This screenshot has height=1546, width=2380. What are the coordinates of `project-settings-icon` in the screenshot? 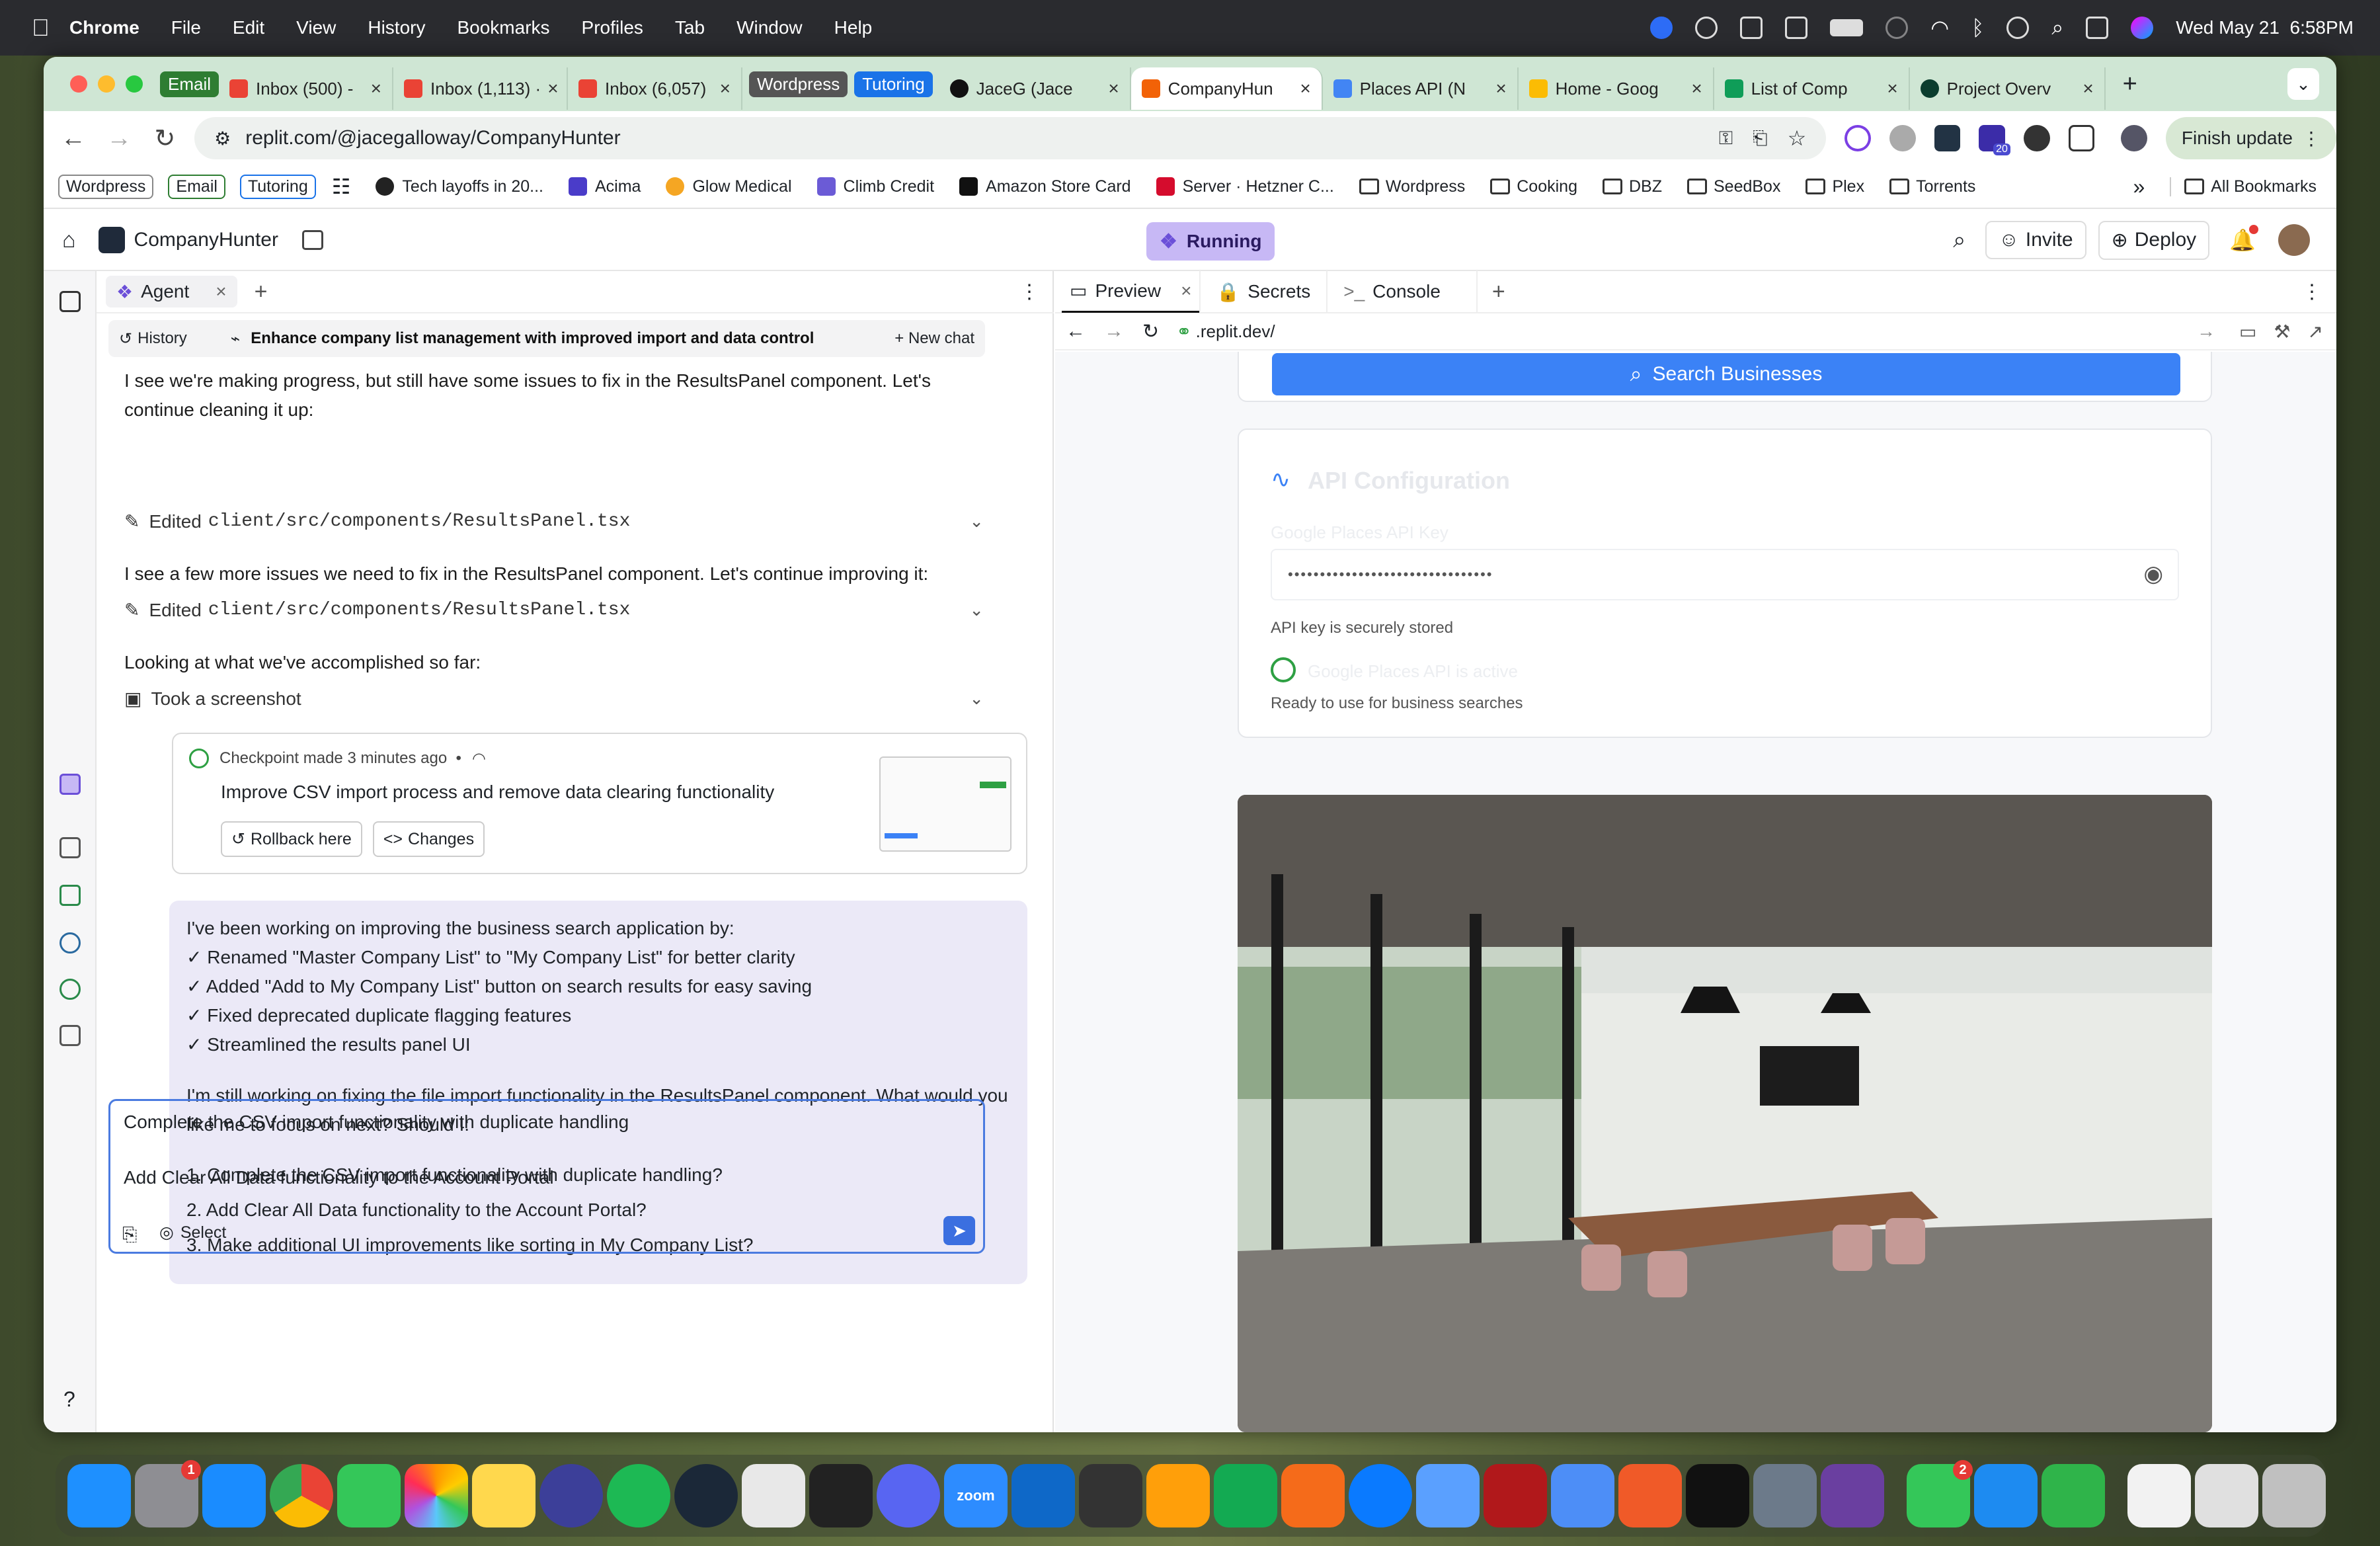 It's located at (312, 240).